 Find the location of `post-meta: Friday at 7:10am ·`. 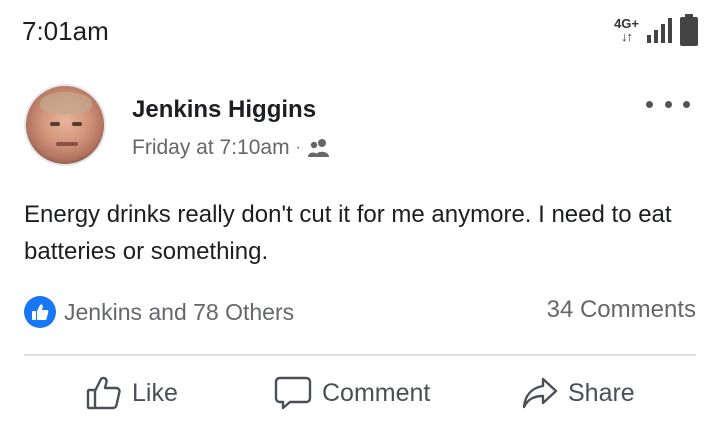

post-meta: Friday at 7:10am · is located at coordinates (231, 148).